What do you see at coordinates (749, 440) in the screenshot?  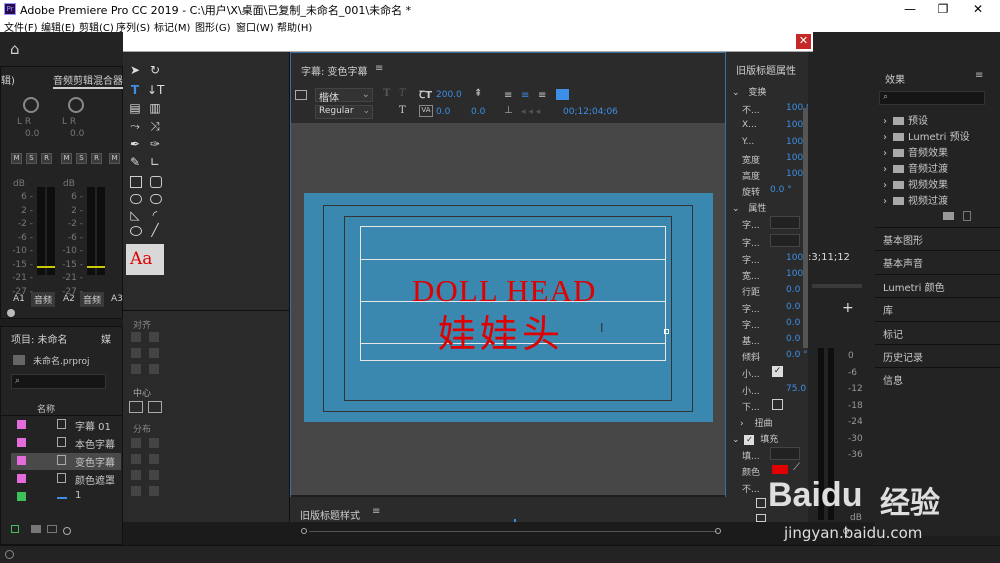 I see `fill-checkbox: ✓` at bounding box center [749, 440].